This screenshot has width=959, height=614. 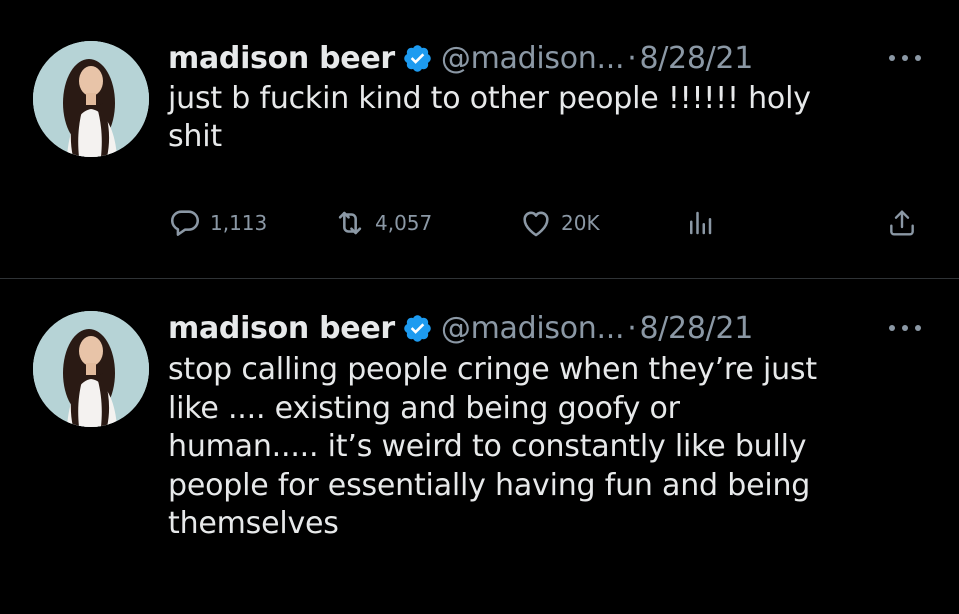 I want to click on views-button, so click(x=700, y=223).